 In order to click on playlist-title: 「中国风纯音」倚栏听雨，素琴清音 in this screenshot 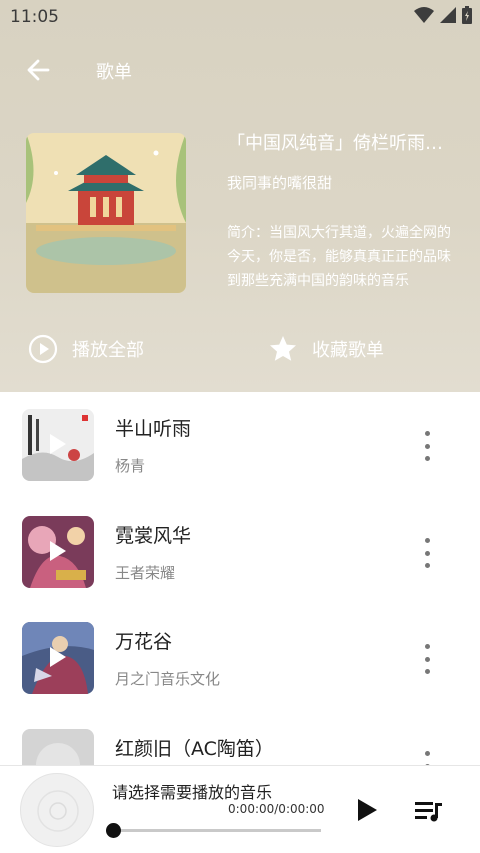, I will do `click(341, 143)`.